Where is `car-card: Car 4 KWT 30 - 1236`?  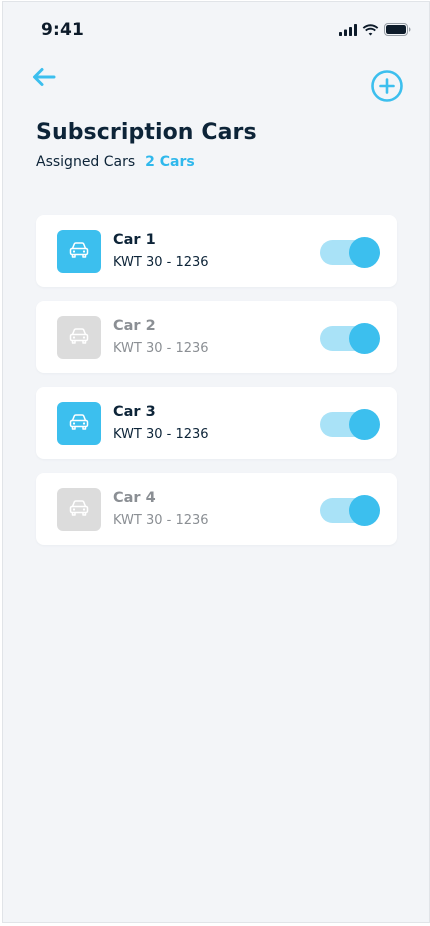
car-card: Car 4 KWT 30 - 1236 is located at coordinates (216, 509).